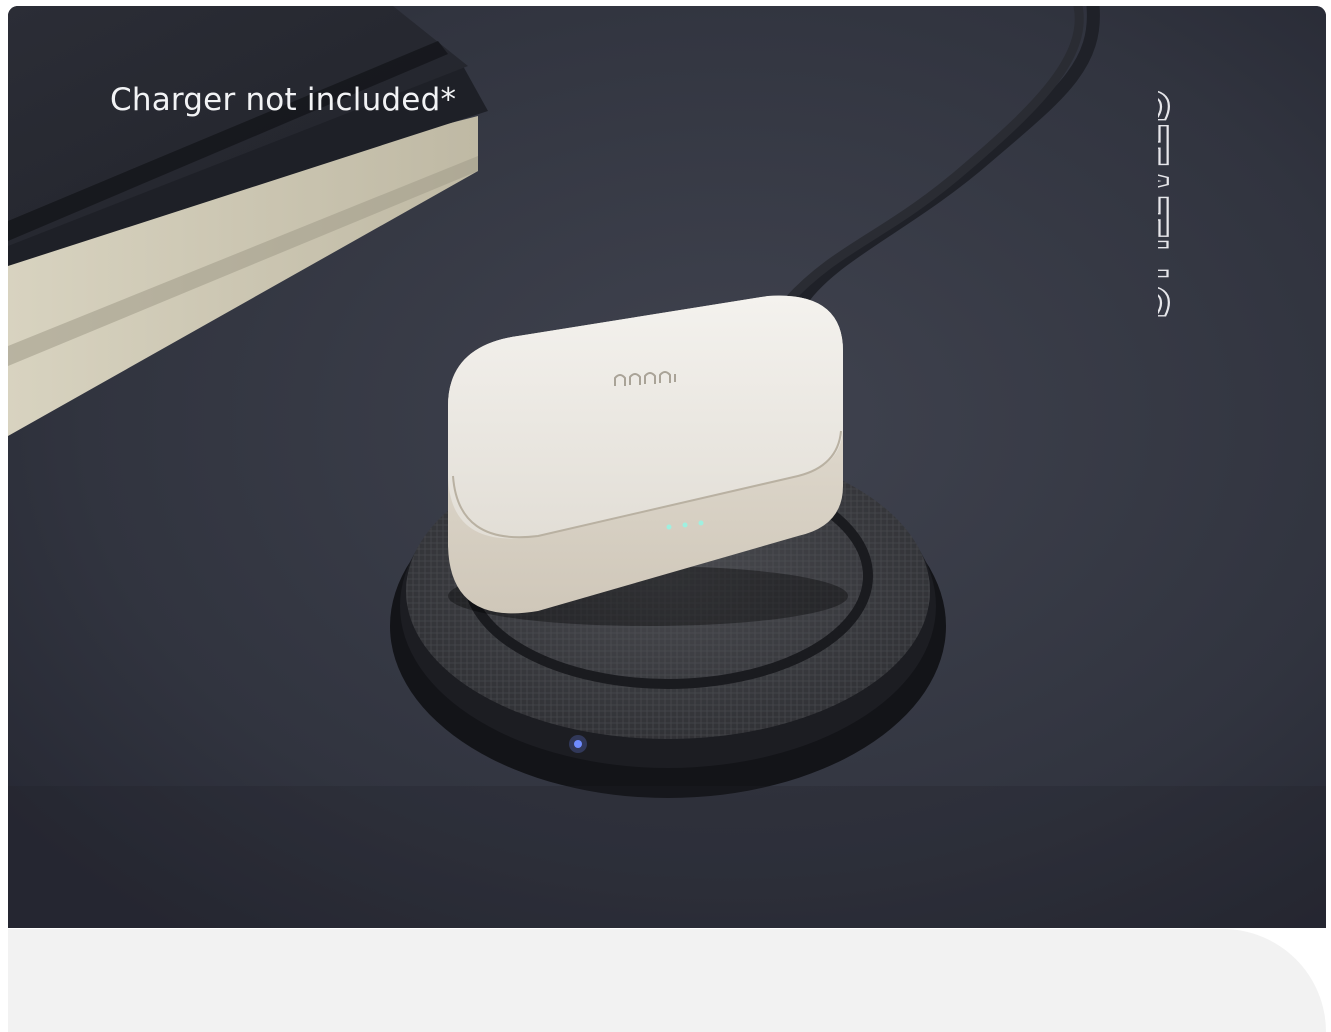 Image resolution: width=1331 pixels, height=1032 pixels. I want to click on earbuds-case, so click(648, 460).